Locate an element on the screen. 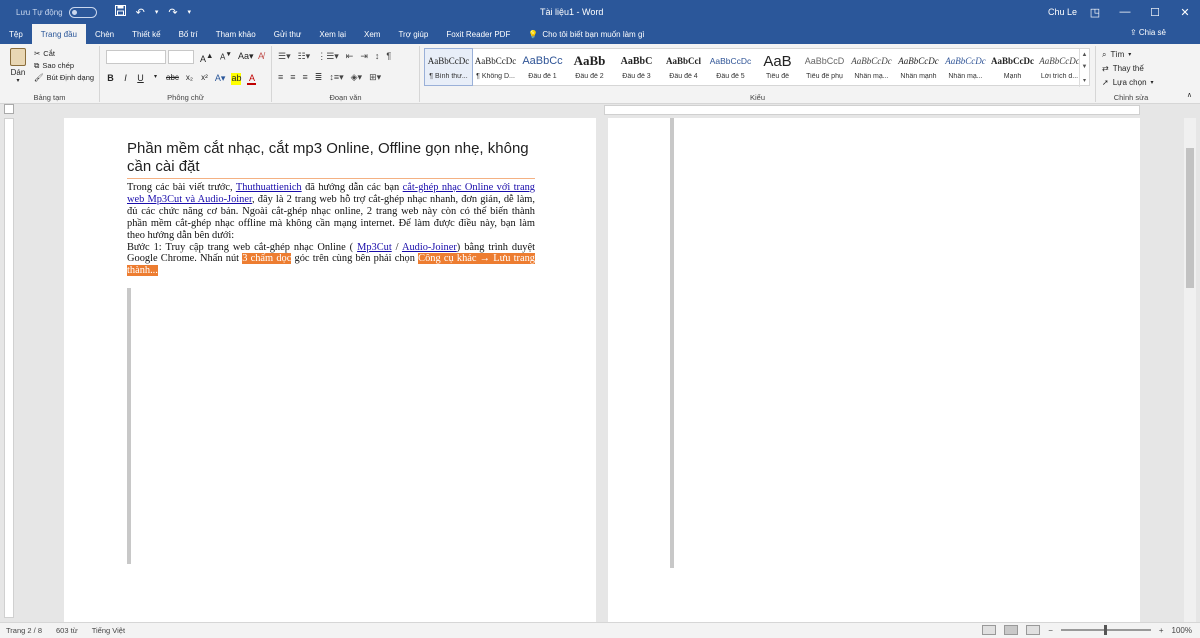 The height and width of the screenshot is (638, 1200). borders-icon: ⊞▾ is located at coordinates (375, 77).